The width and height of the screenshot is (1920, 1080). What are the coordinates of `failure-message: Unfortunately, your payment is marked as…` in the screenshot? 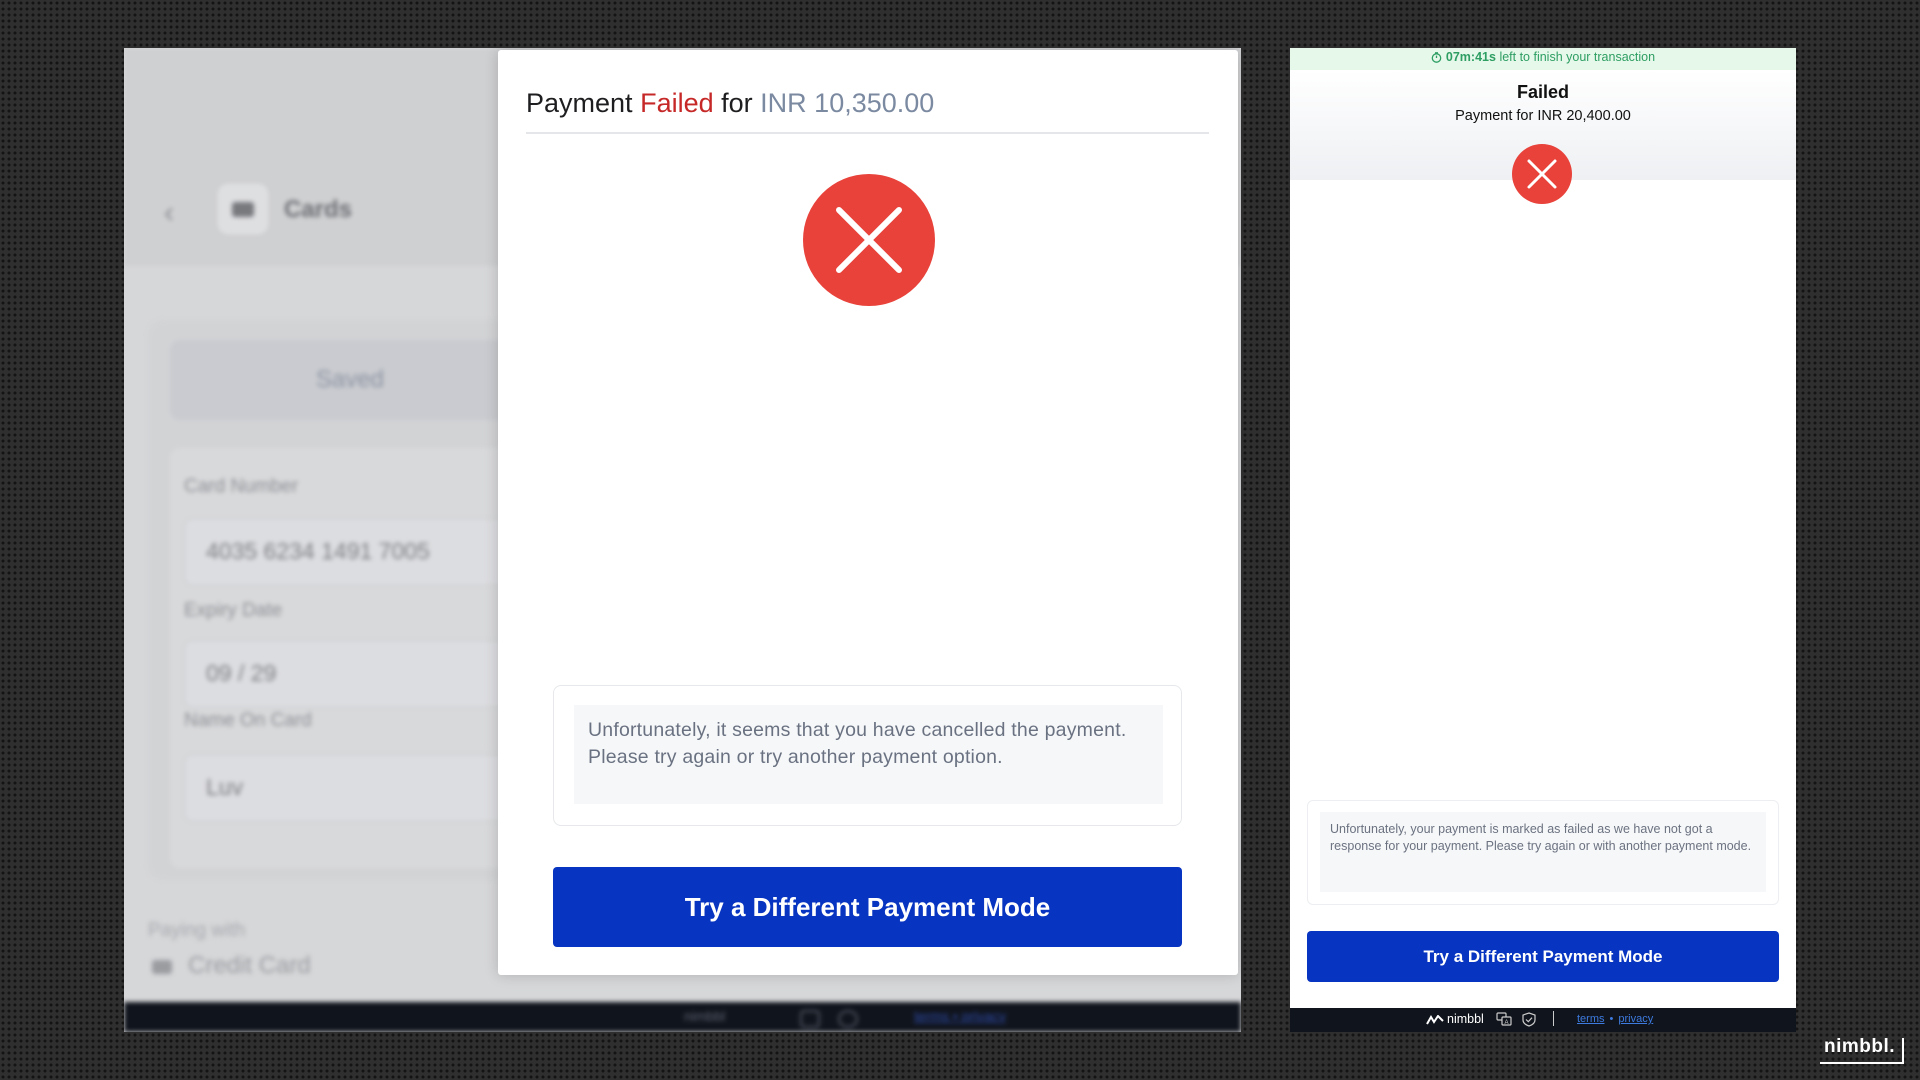 It's located at (1543, 852).